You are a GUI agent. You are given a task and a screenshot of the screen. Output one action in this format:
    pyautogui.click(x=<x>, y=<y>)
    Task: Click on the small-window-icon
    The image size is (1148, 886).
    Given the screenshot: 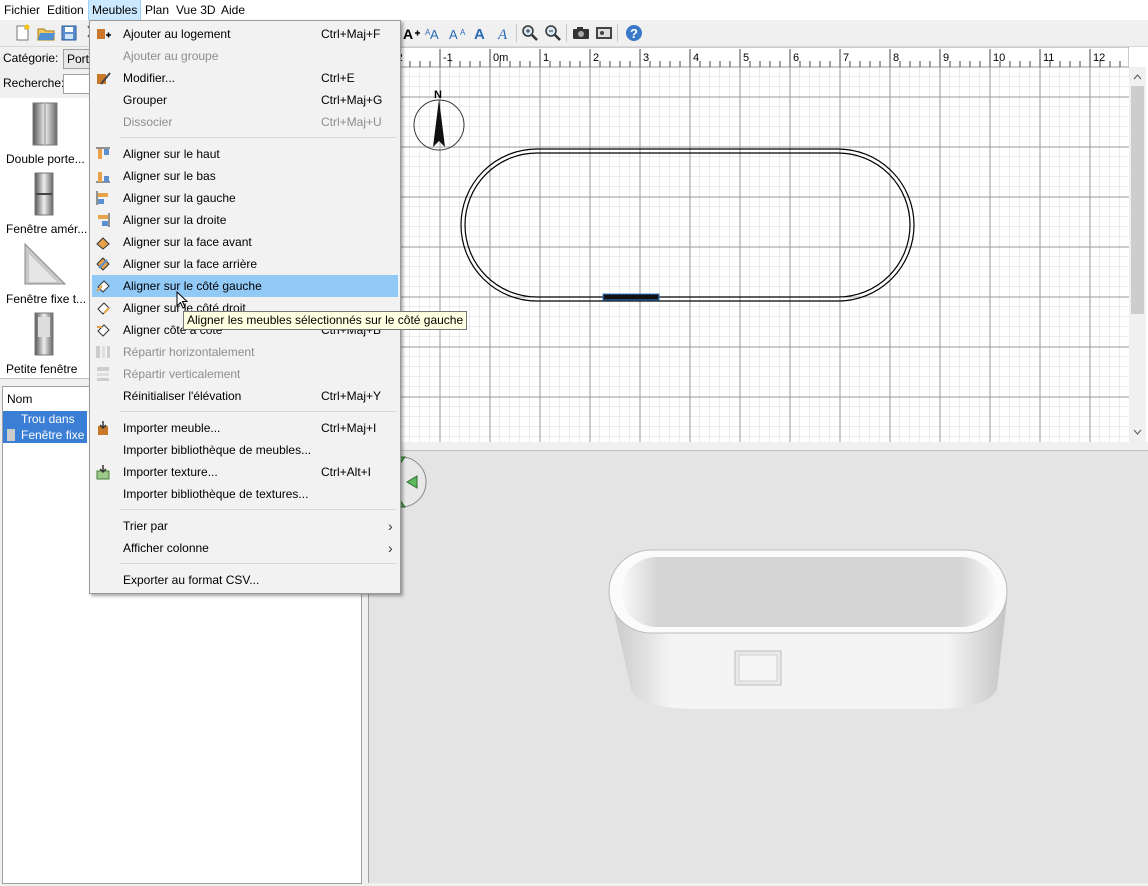 What is the action you would take?
    pyautogui.click(x=44, y=334)
    